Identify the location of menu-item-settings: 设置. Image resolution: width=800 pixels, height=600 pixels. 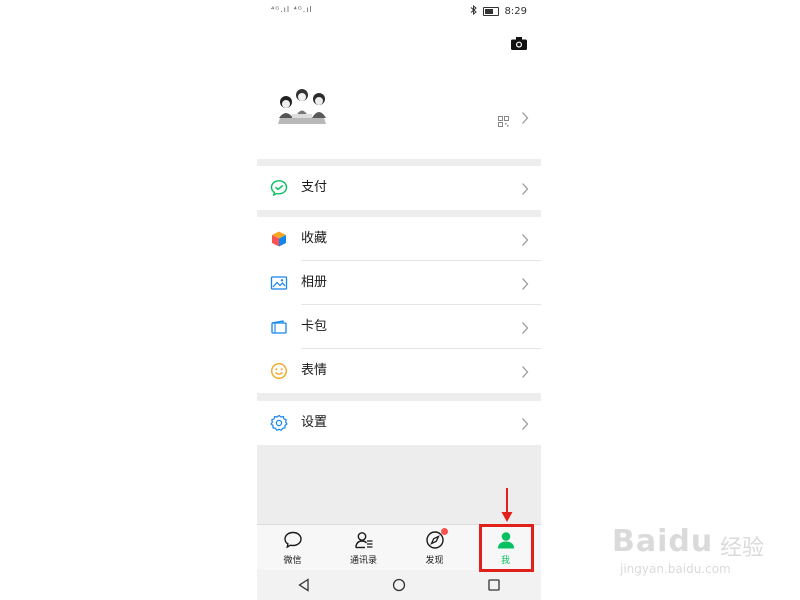
(399, 423).